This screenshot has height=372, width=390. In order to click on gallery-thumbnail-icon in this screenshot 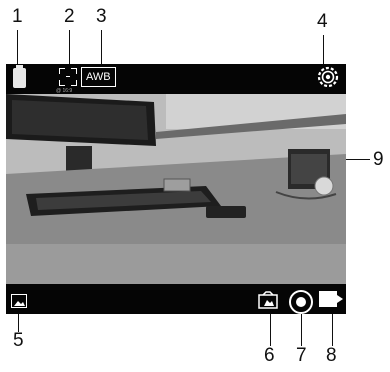, I will do `click(19, 301)`.